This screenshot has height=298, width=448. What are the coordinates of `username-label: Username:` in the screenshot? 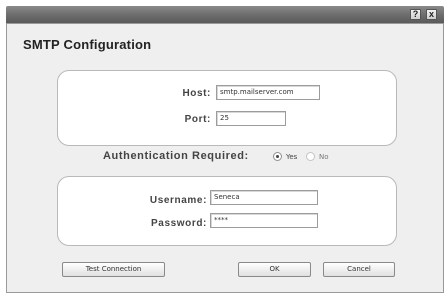 It's located at (178, 200).